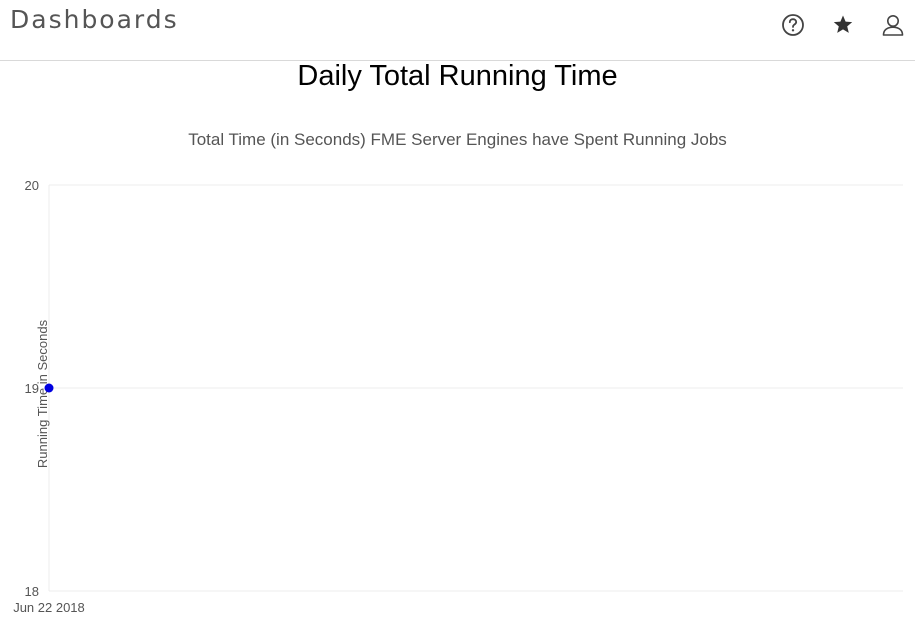 This screenshot has height=620, width=915. Describe the element at coordinates (49, 607) in the screenshot. I see `x-tick-label: Jun 22 2018` at that location.